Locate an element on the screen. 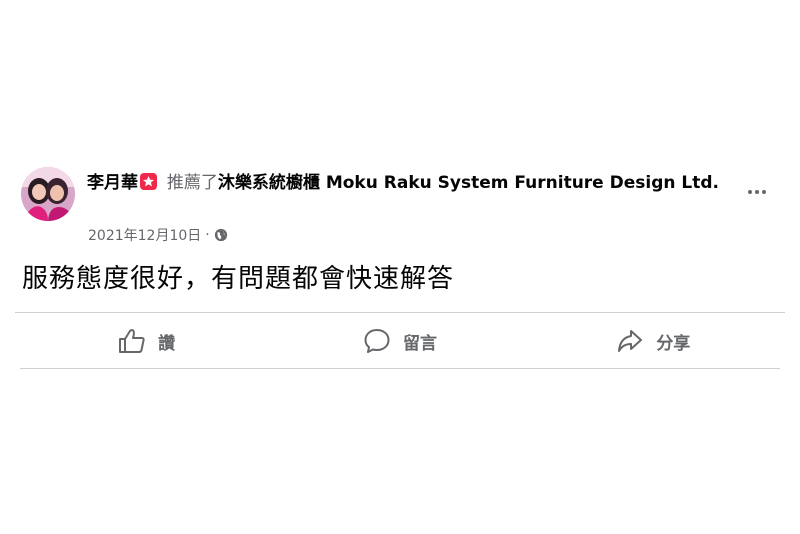 The width and height of the screenshot is (800, 534). avatar-photo is located at coordinates (48, 194).